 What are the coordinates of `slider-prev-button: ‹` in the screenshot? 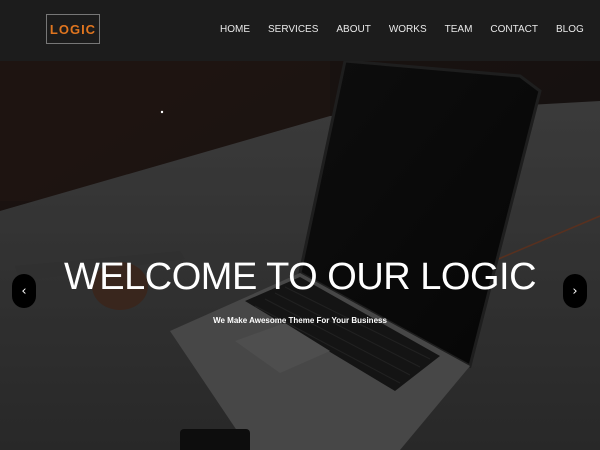 It's located at (24, 291).